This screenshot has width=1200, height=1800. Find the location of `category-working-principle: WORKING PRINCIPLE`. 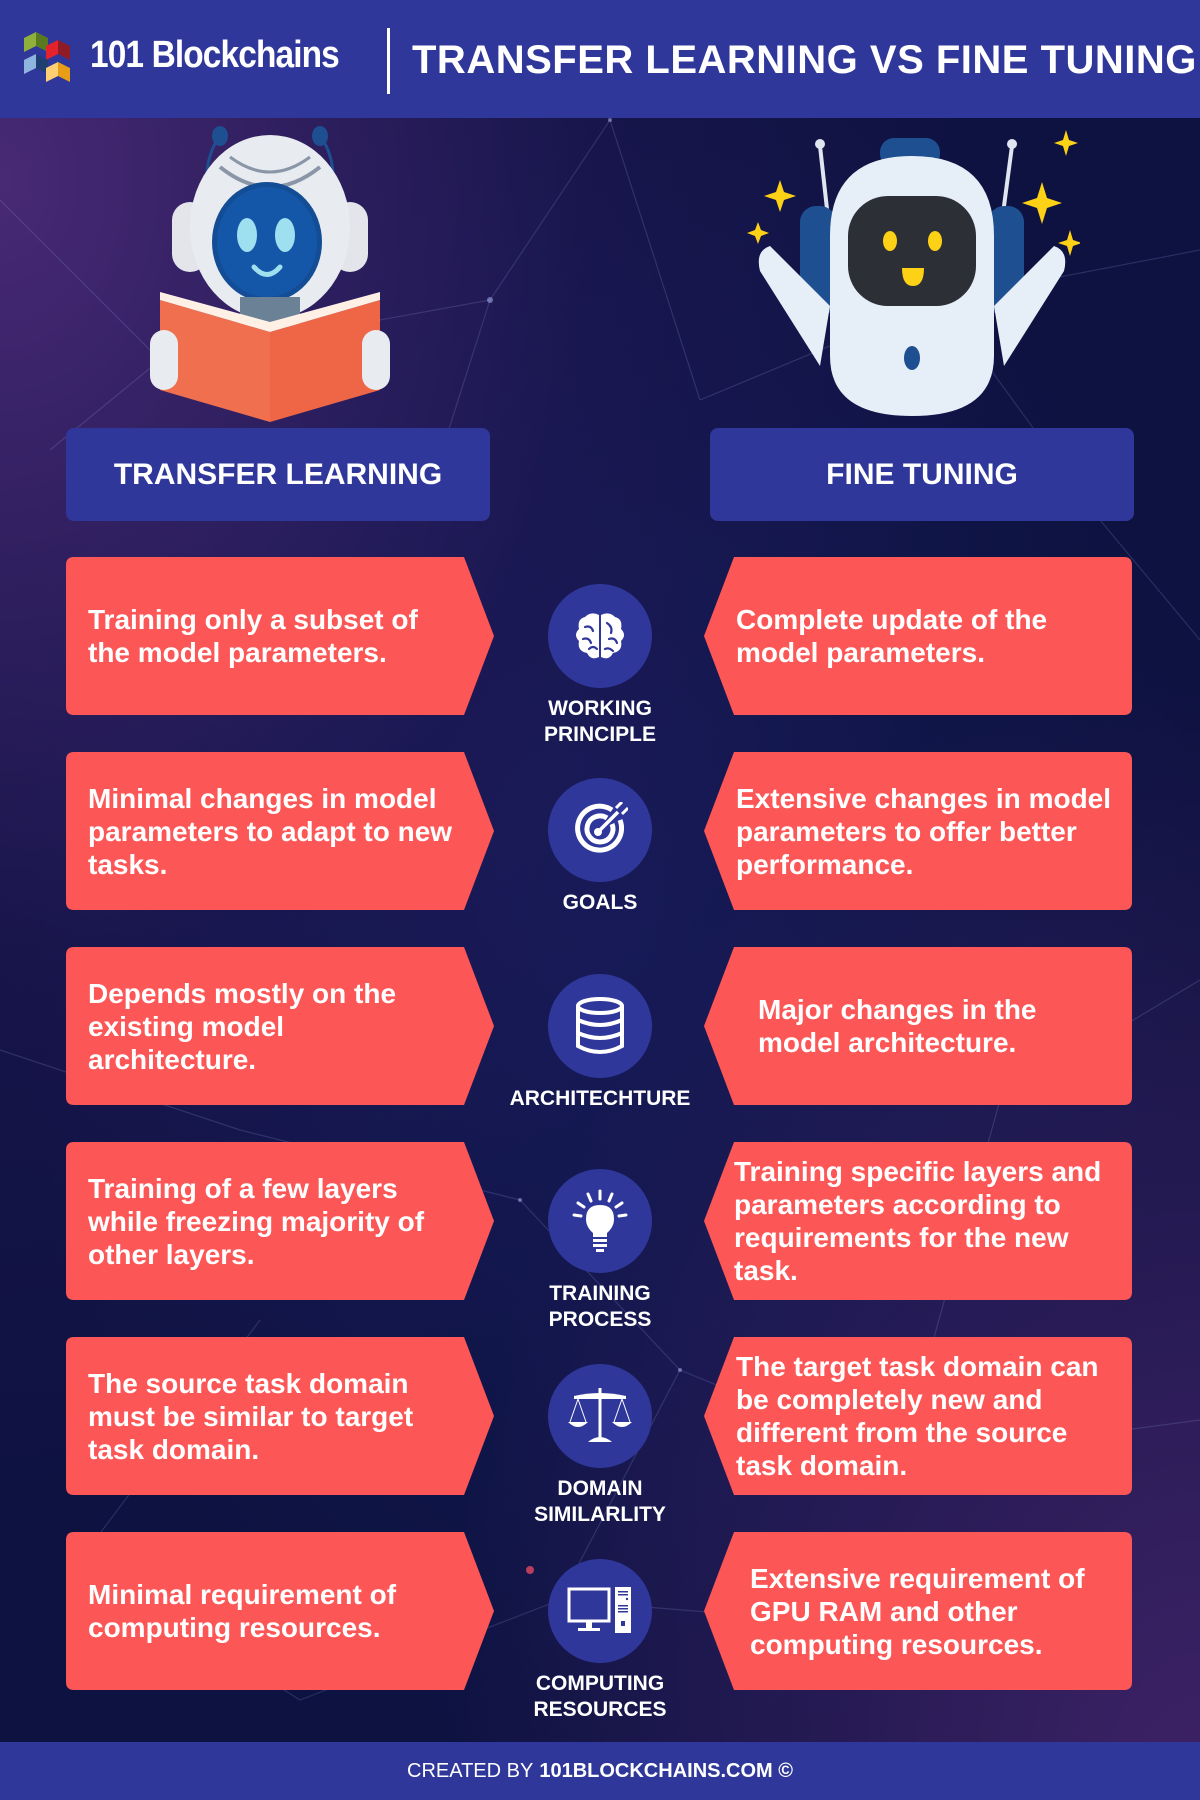

category-working-principle: WORKING PRINCIPLE is located at coordinates (600, 666).